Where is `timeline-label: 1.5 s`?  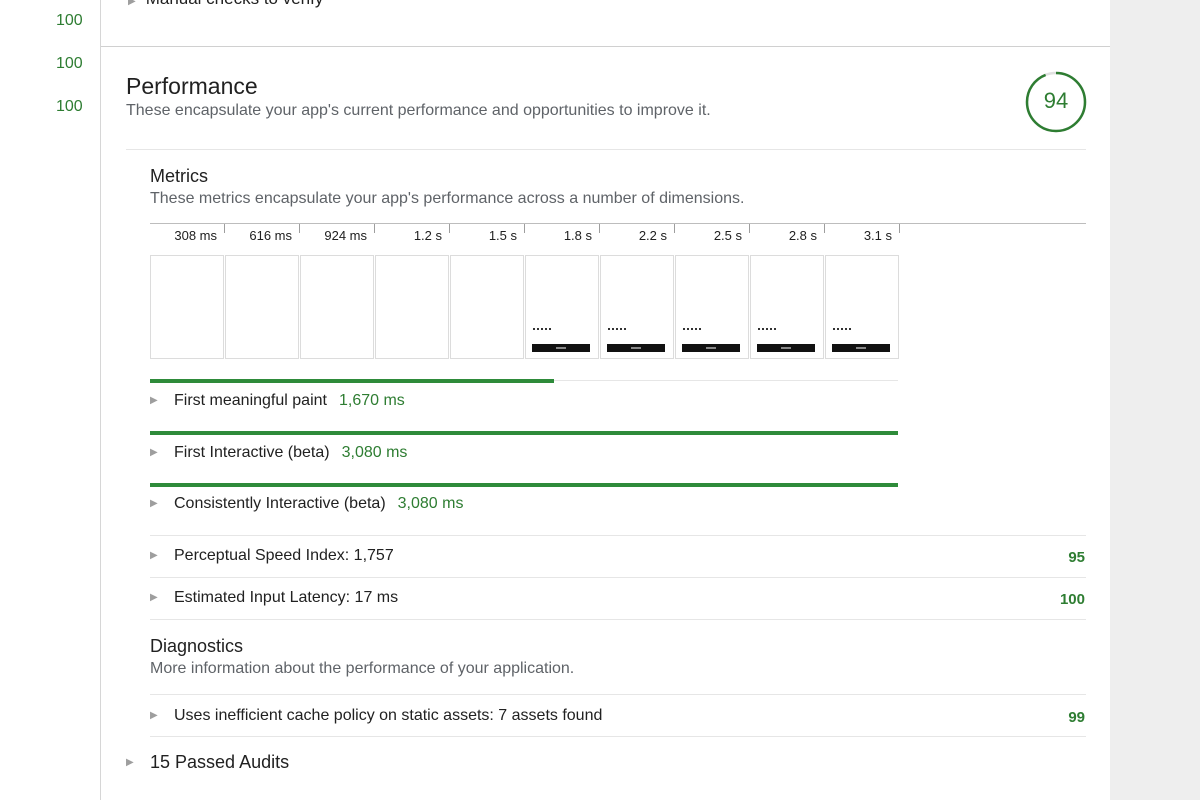 timeline-label: 1.5 s is located at coordinates (502, 235).